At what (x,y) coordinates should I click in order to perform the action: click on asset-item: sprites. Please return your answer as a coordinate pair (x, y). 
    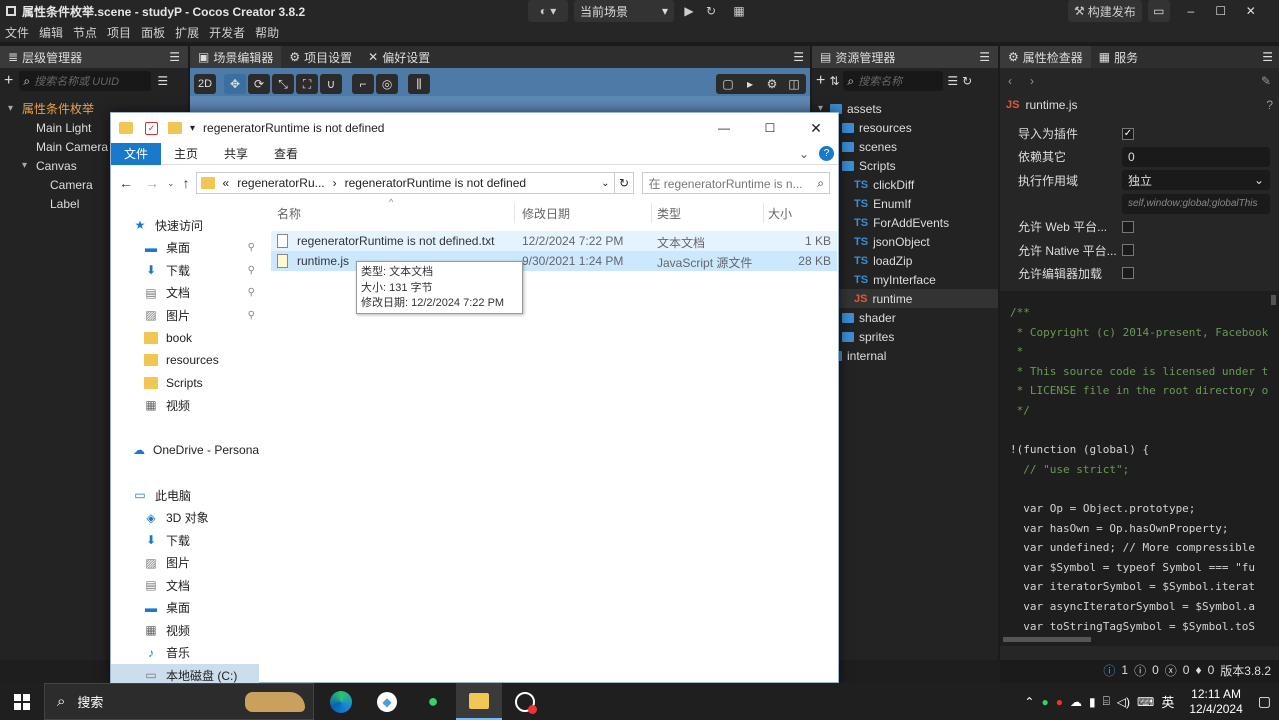
    Looking at the image, I should click on (905, 336).